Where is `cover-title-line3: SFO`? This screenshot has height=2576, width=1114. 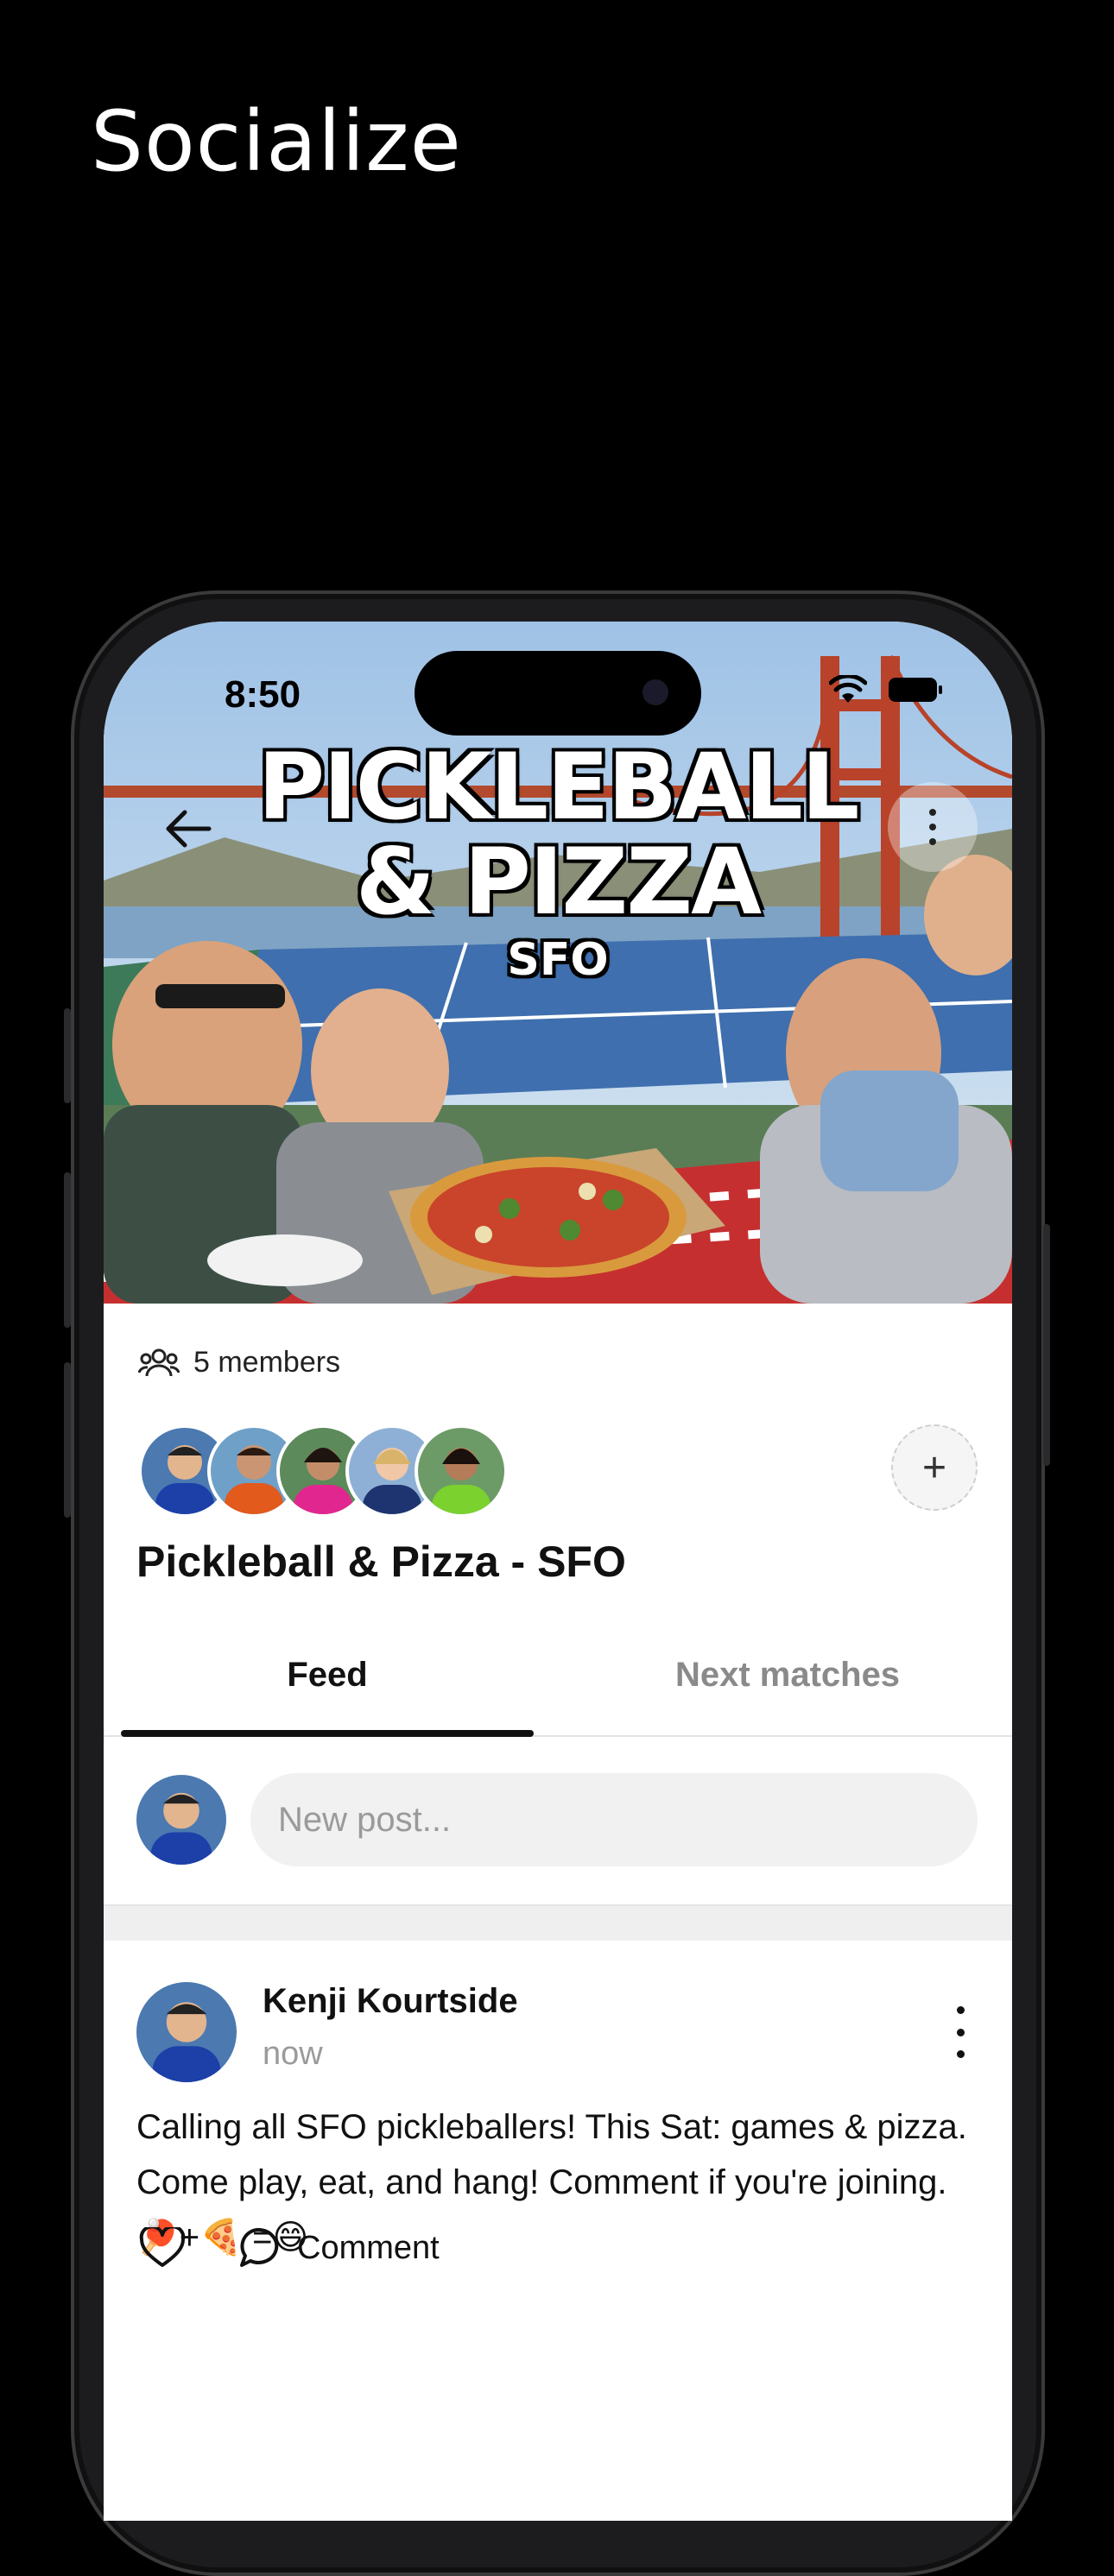
cover-title-line3: SFO is located at coordinates (558, 960).